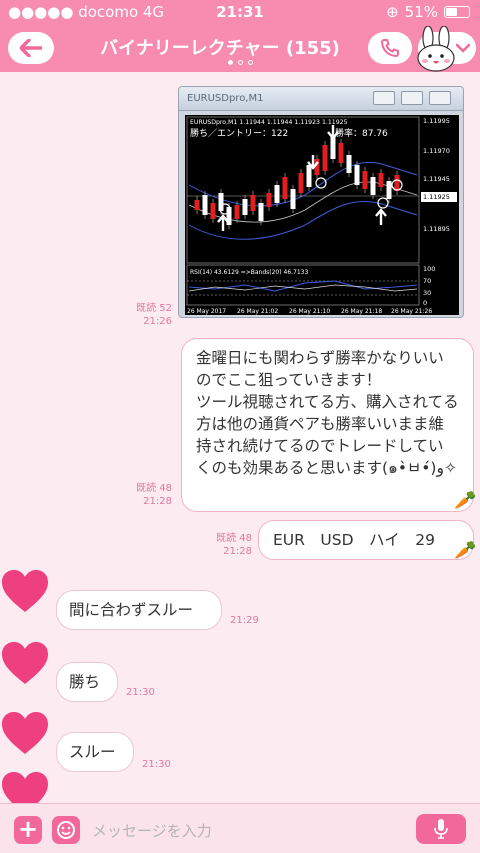  What do you see at coordinates (366, 540) in the screenshot?
I see `message-bubble-trade: EUR USD ハイ 29` at bounding box center [366, 540].